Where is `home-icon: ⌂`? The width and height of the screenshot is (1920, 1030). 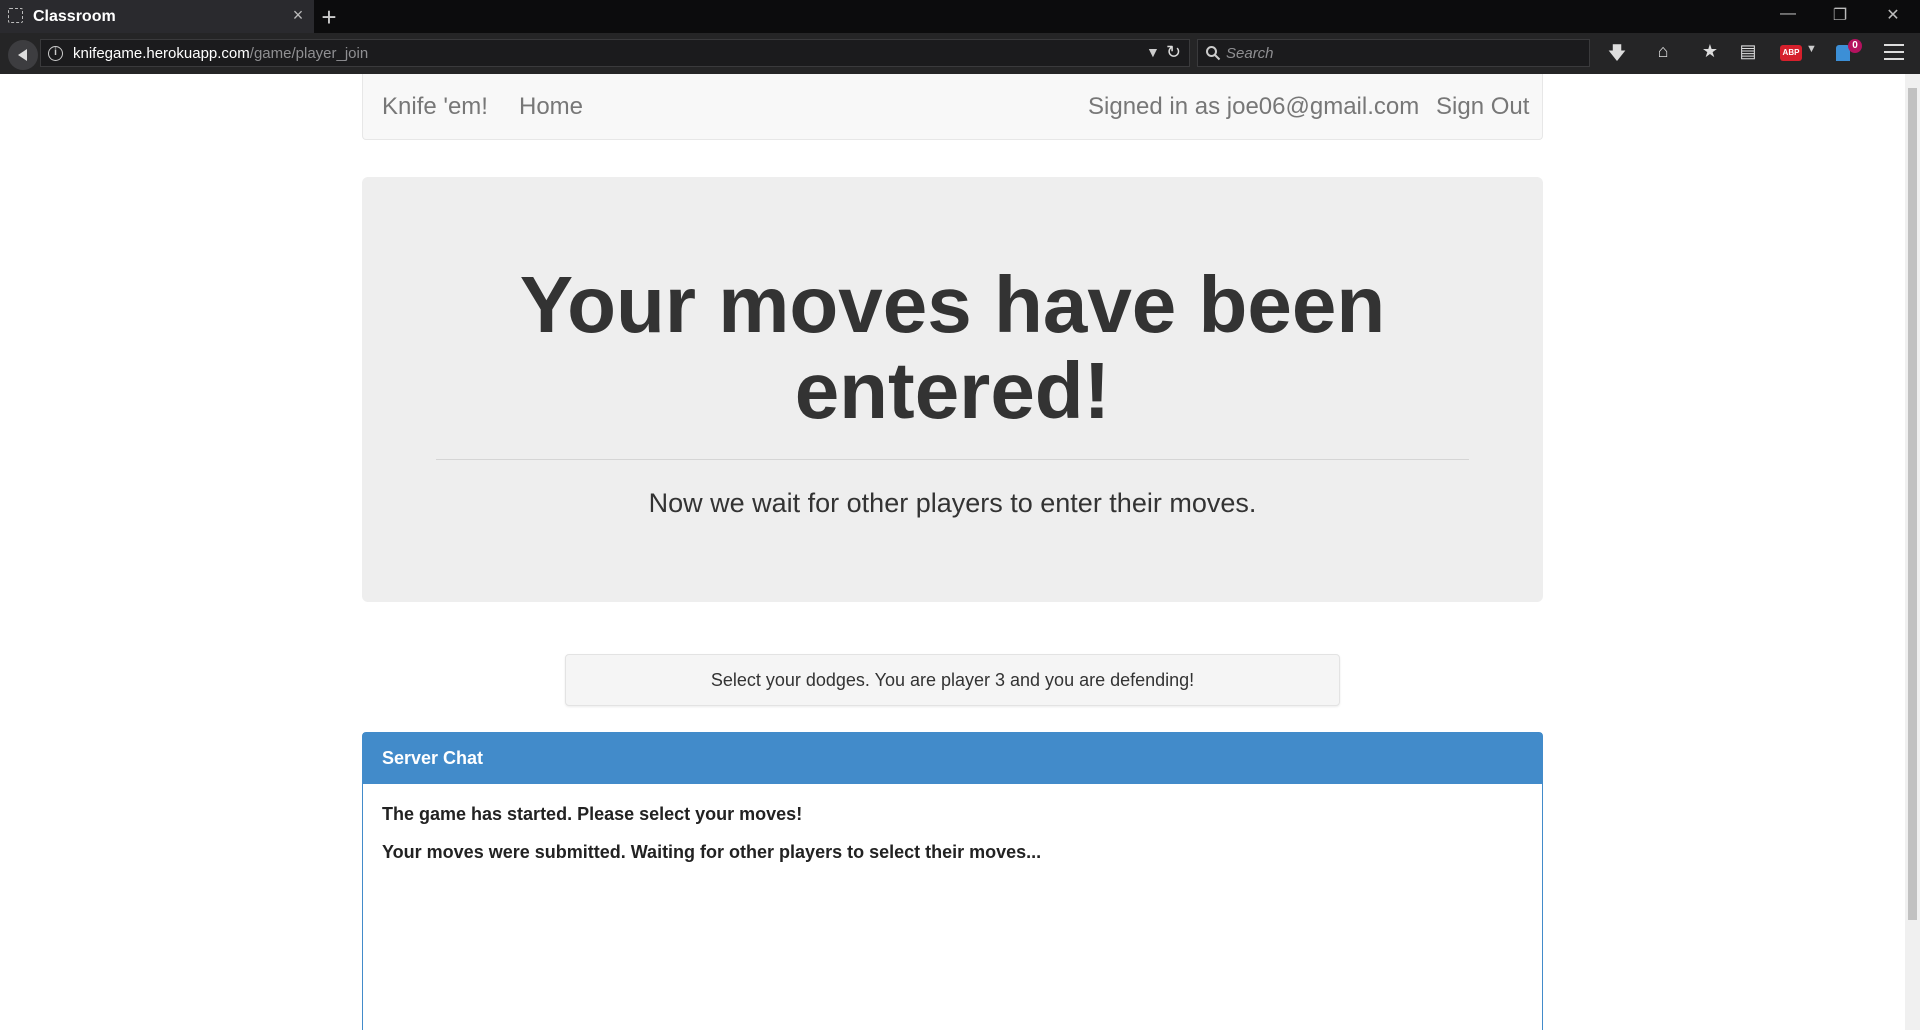 home-icon: ⌂ is located at coordinates (1663, 51).